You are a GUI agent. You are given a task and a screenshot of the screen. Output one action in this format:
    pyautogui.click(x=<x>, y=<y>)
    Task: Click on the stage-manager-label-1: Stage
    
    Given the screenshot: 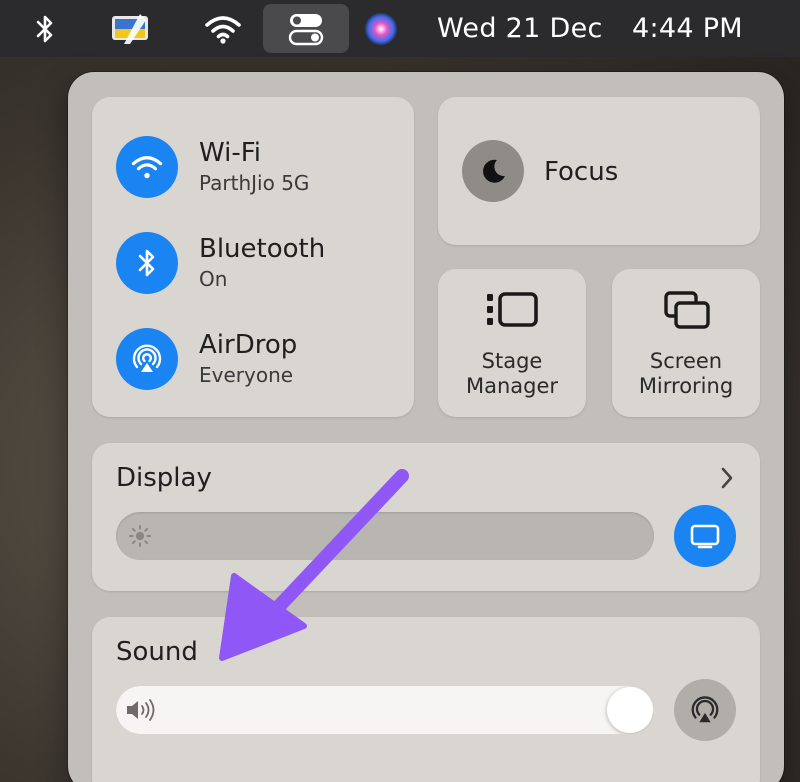 What is the action you would take?
    pyautogui.click(x=512, y=361)
    